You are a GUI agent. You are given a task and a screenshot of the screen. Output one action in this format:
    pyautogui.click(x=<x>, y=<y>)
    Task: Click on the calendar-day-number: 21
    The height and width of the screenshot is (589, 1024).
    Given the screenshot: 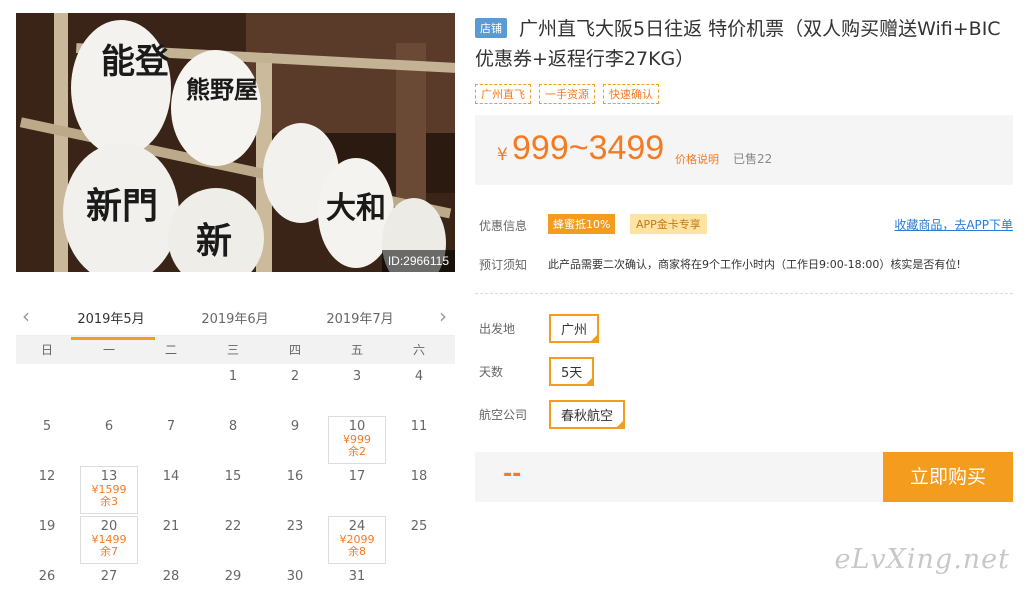 What is the action you would take?
    pyautogui.click(x=171, y=526)
    